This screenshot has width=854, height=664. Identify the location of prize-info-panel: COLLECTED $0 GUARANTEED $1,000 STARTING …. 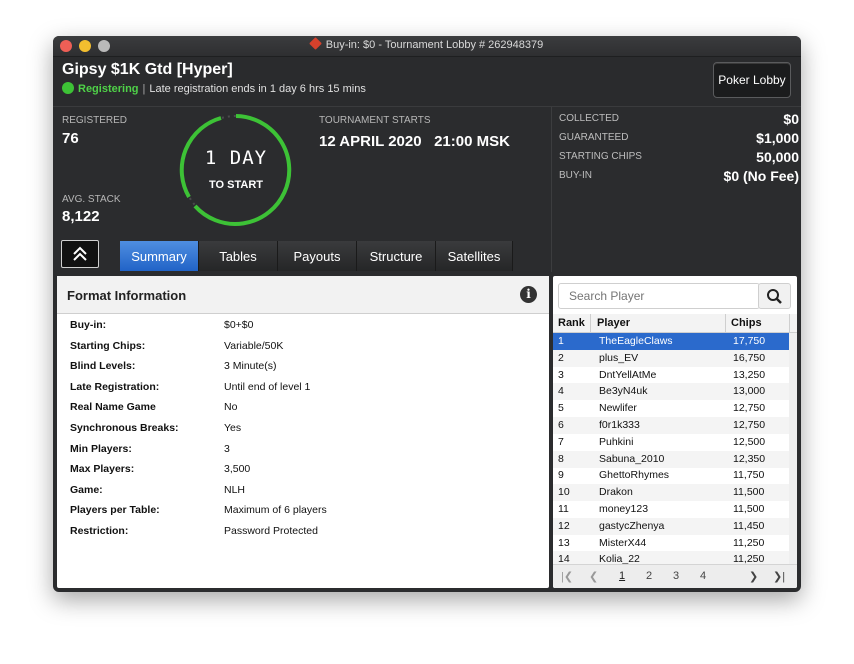
(676, 189).